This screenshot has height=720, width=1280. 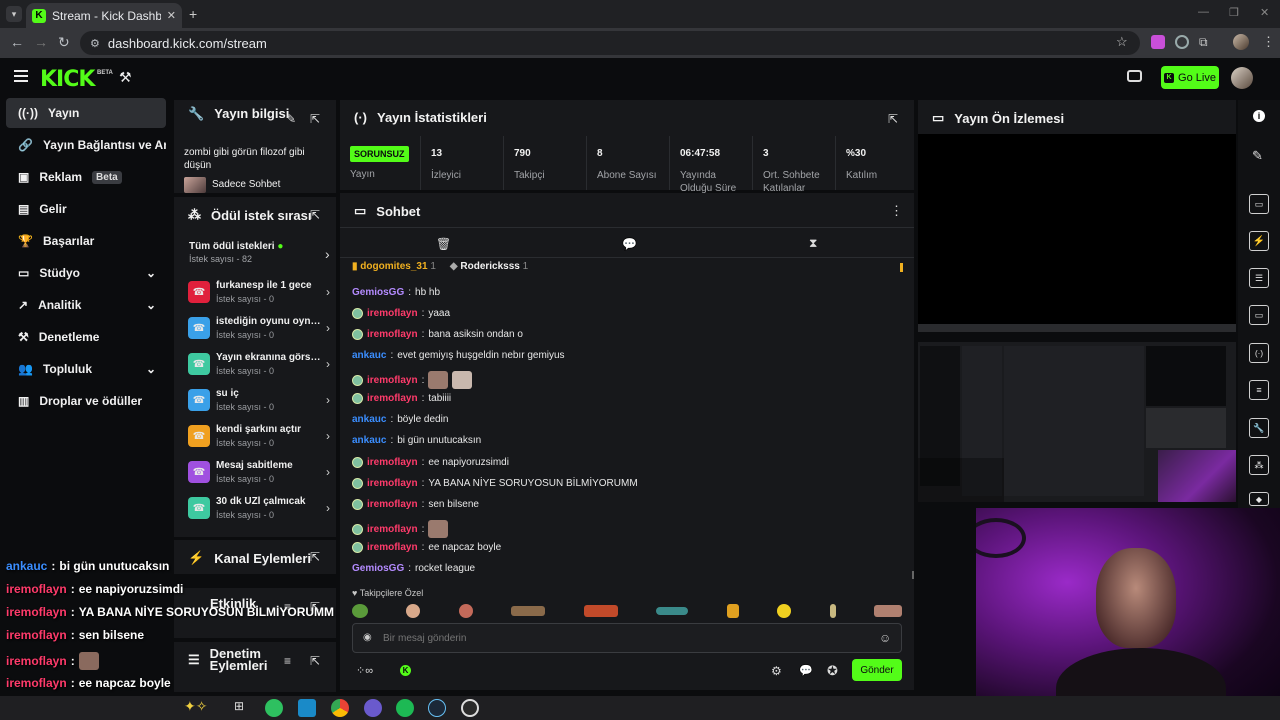 I want to click on nav-item-denetleme: ⚒ Denetleme, so click(x=86, y=337).